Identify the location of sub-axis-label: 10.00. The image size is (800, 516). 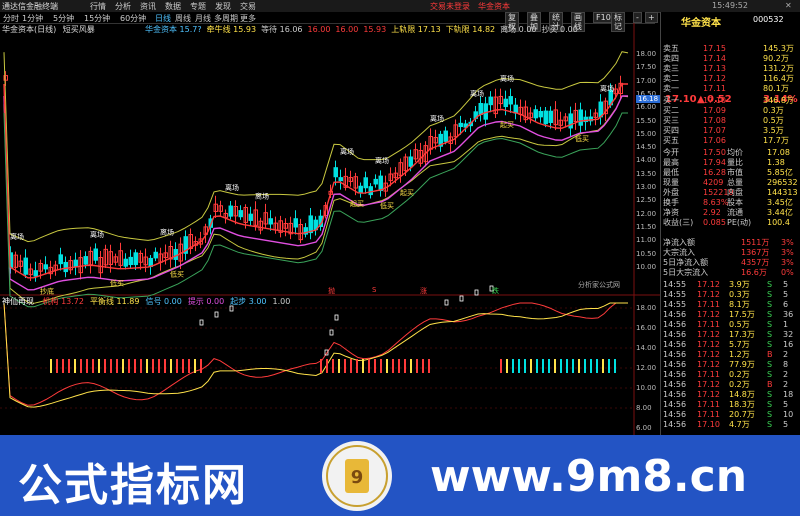
(646, 388).